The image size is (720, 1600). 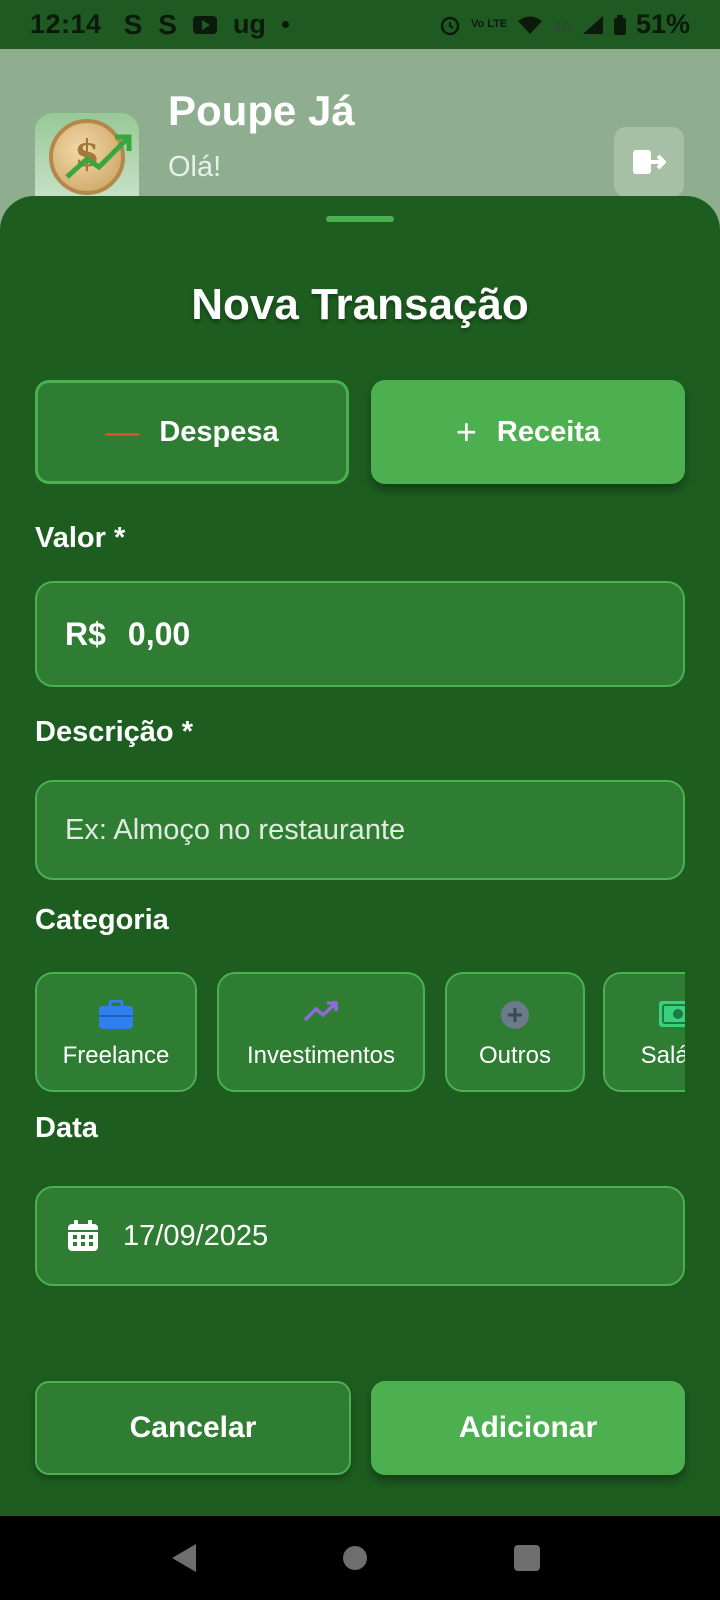 I want to click on calendar-icon, so click(x=83, y=1235).